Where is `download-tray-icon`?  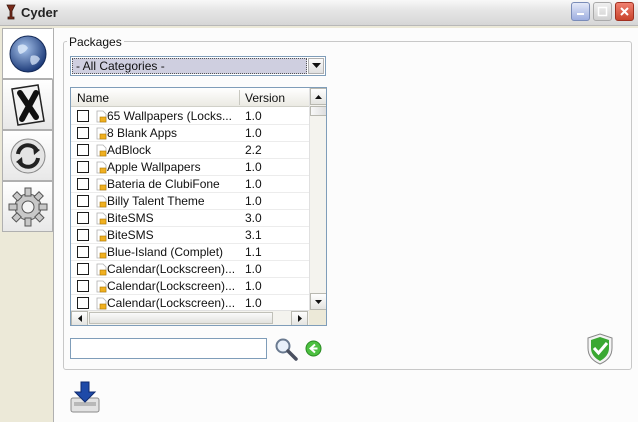 download-tray-icon is located at coordinates (85, 397).